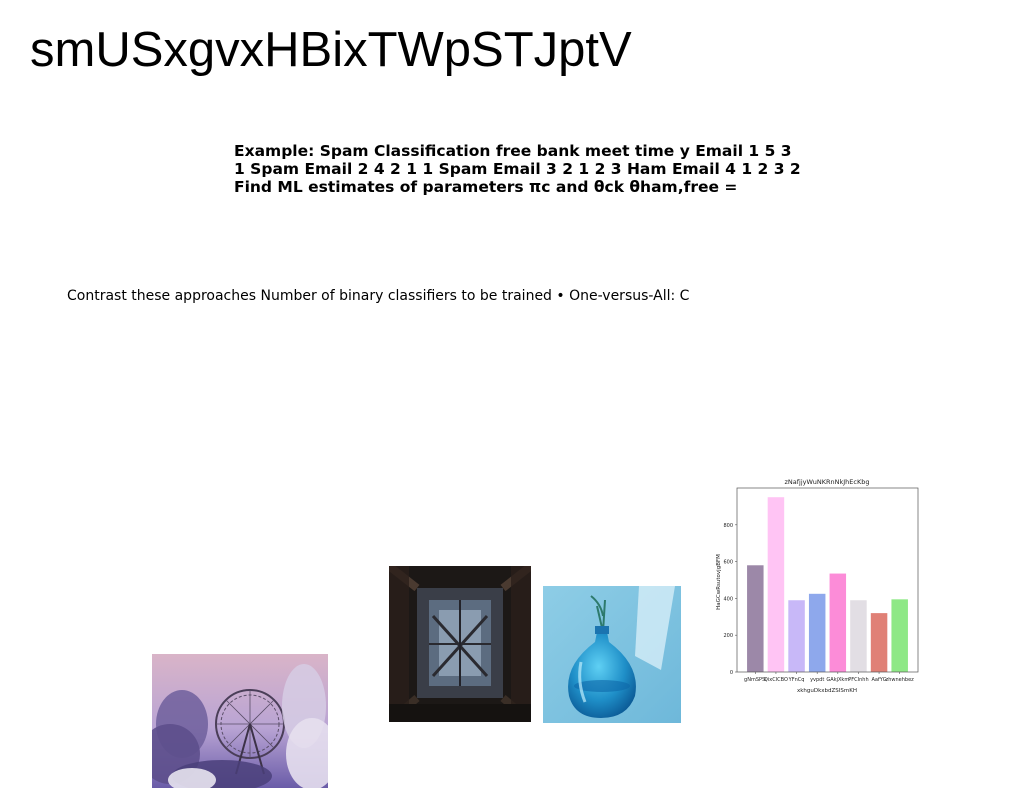  Describe the element at coordinates (460, 644) in the screenshot. I see `industrial-ruins-photo` at that location.